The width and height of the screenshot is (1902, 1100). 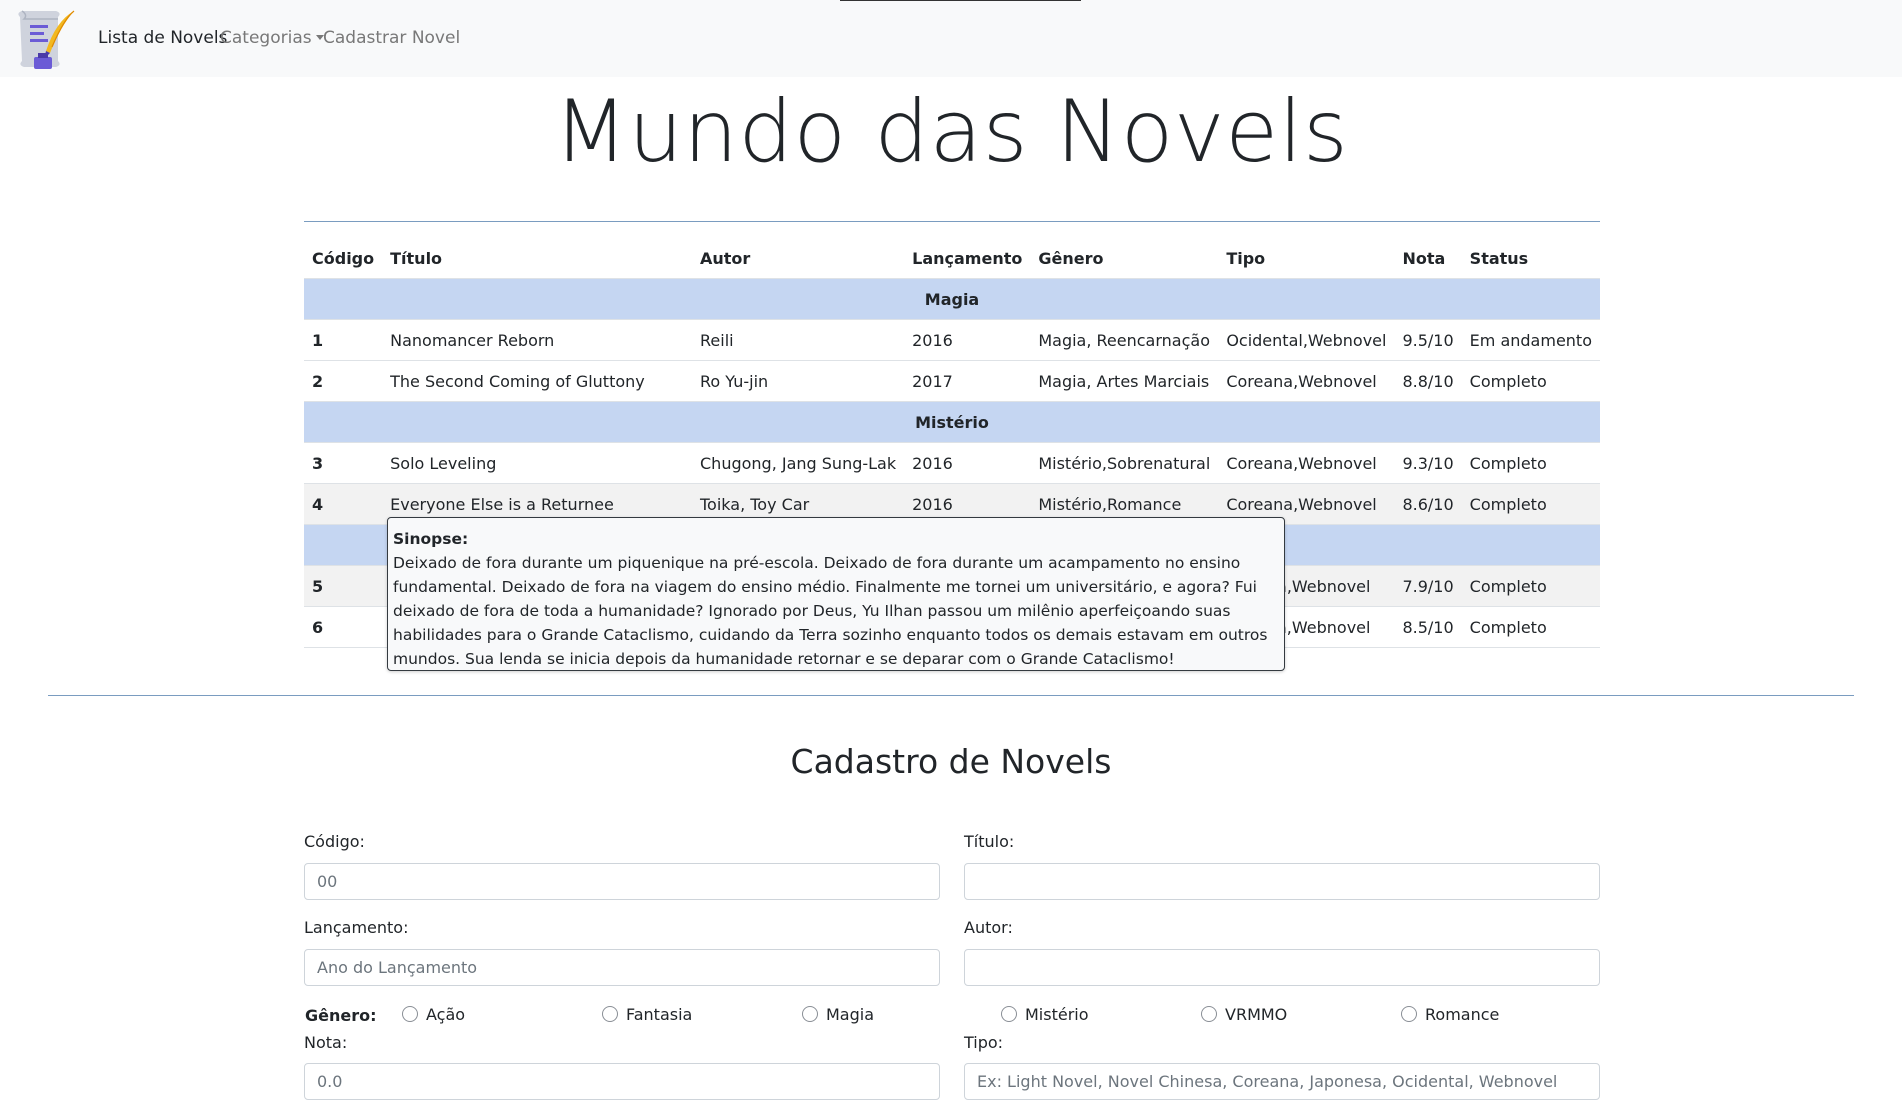 What do you see at coordinates (967, 259) in the screenshot?
I see `col-header-lancamento: Lançamento` at bounding box center [967, 259].